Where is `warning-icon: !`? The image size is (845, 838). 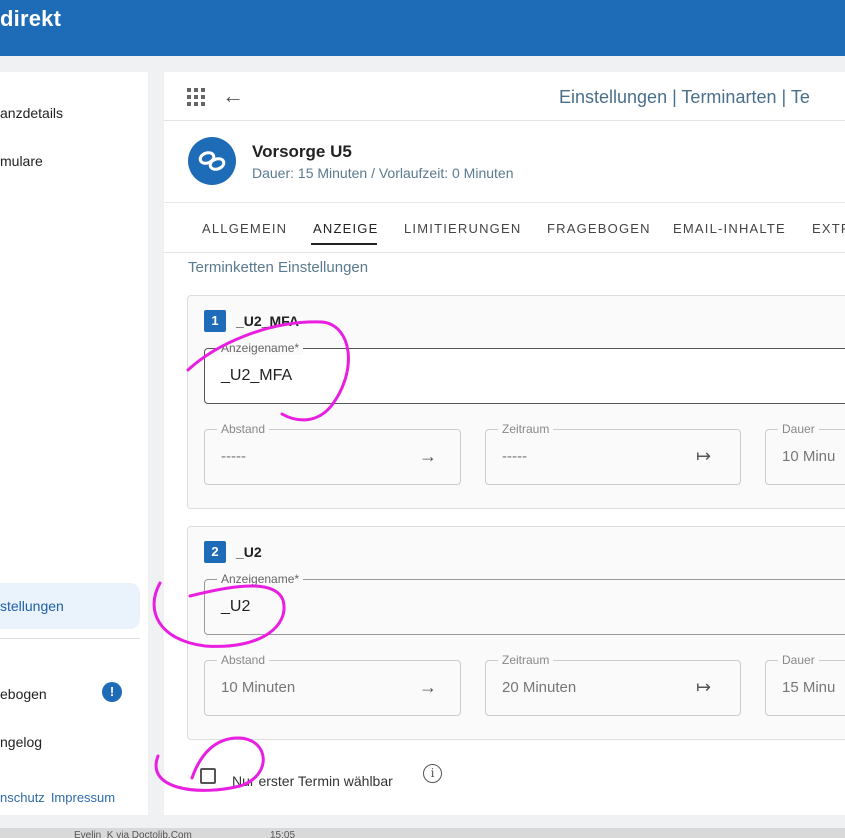 warning-icon: ! is located at coordinates (112, 692).